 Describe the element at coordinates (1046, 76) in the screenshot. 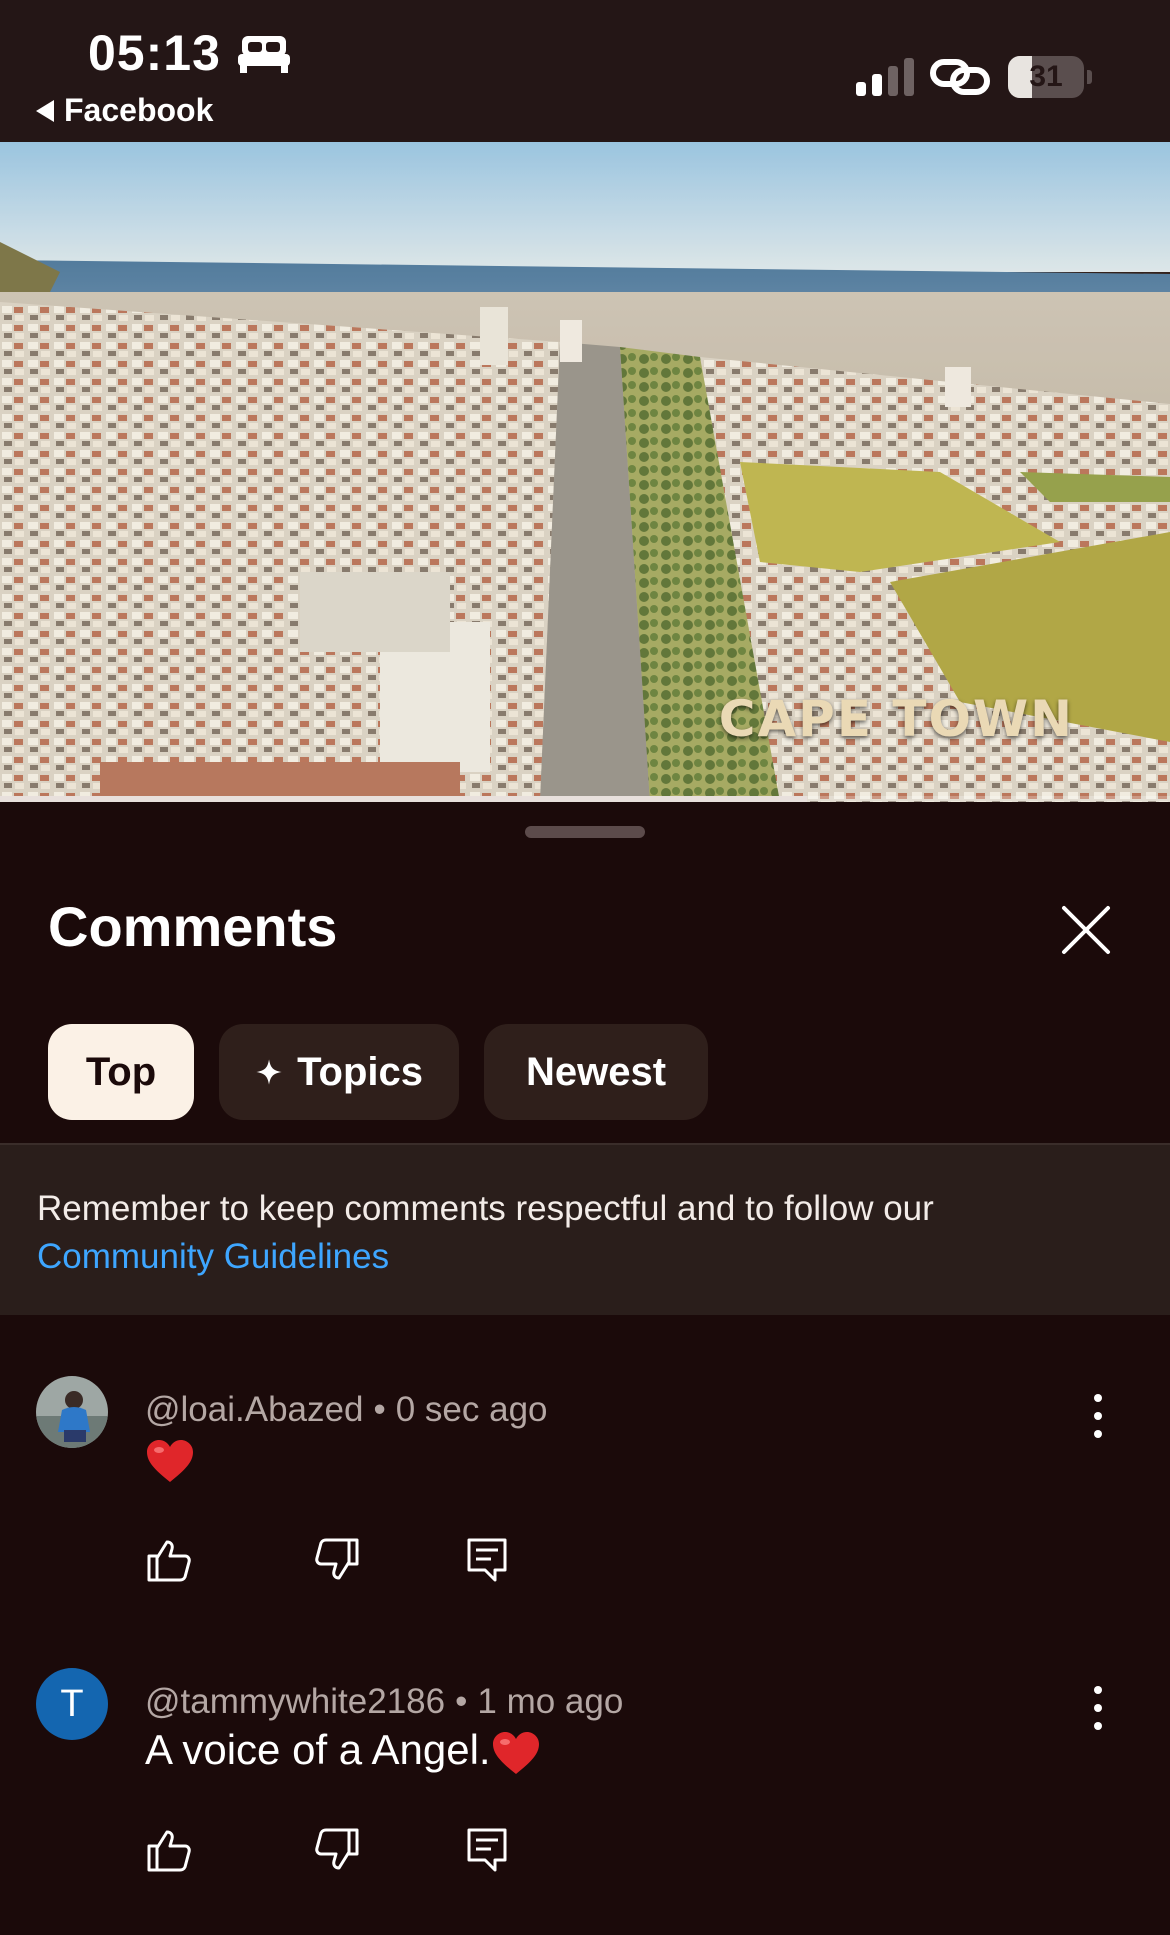

I see `battery-level: 31` at that location.